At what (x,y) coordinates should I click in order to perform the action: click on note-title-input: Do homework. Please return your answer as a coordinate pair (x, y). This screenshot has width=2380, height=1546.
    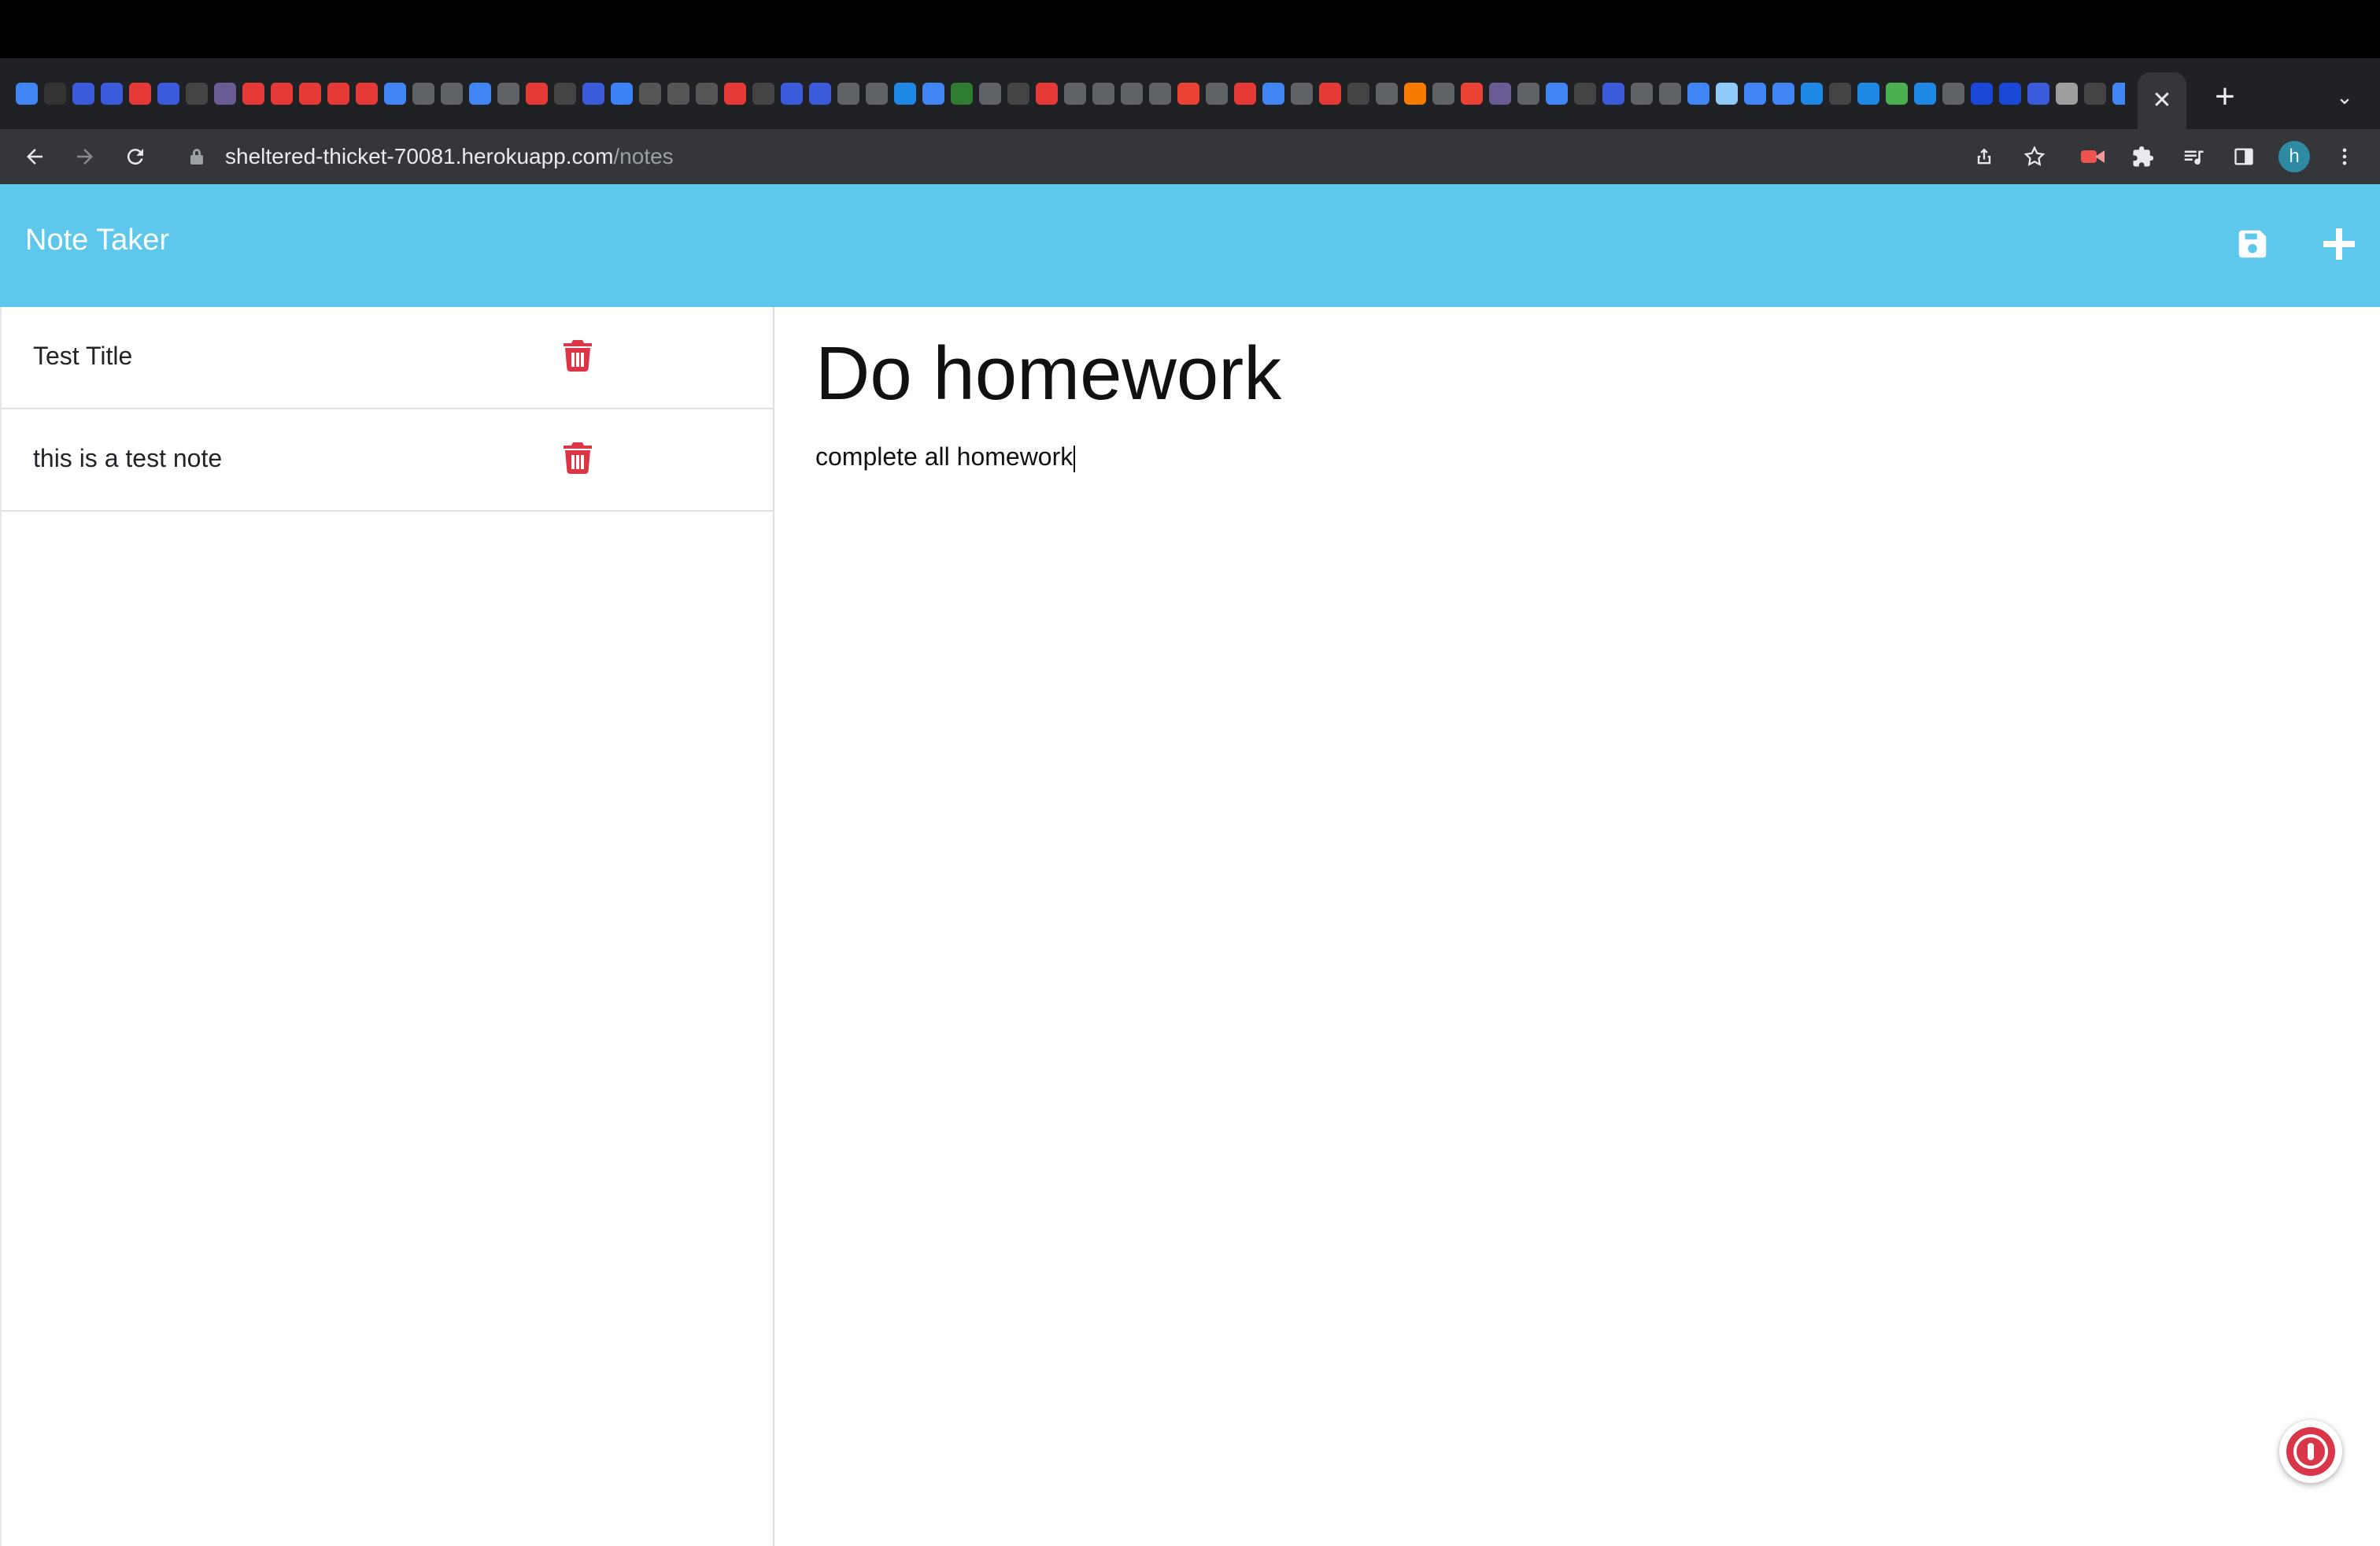
    Looking at the image, I should click on (1563, 374).